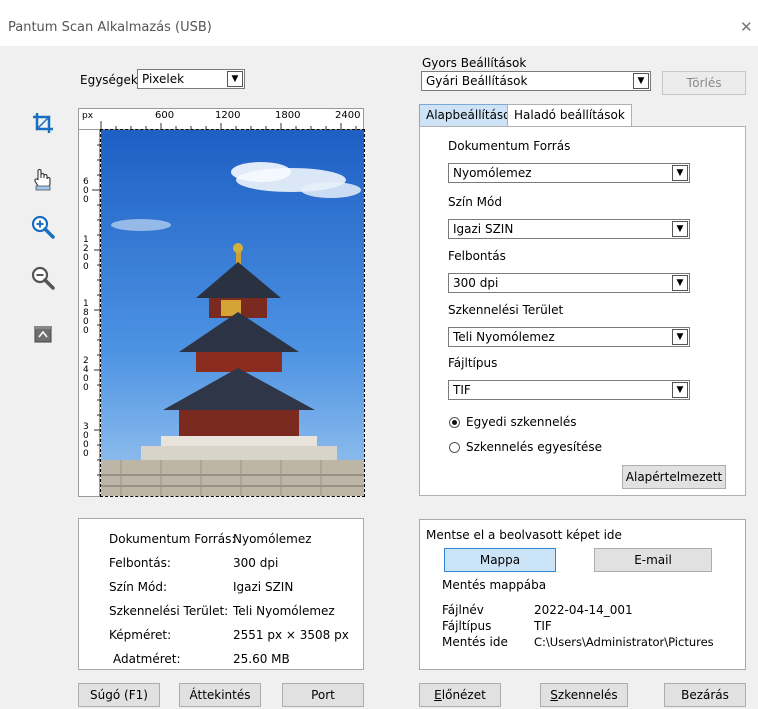 The height and width of the screenshot is (709, 758). Describe the element at coordinates (284, 611) in the screenshot. I see `summary-value: Teli Nyomólemez` at that location.